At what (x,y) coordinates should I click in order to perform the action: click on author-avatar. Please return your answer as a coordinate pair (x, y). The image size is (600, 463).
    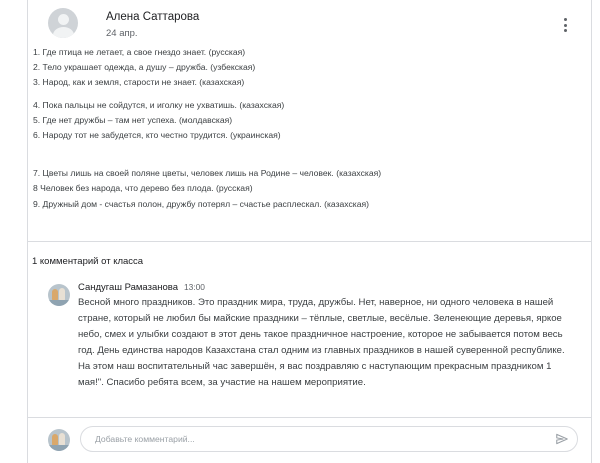
    Looking at the image, I should click on (63, 23).